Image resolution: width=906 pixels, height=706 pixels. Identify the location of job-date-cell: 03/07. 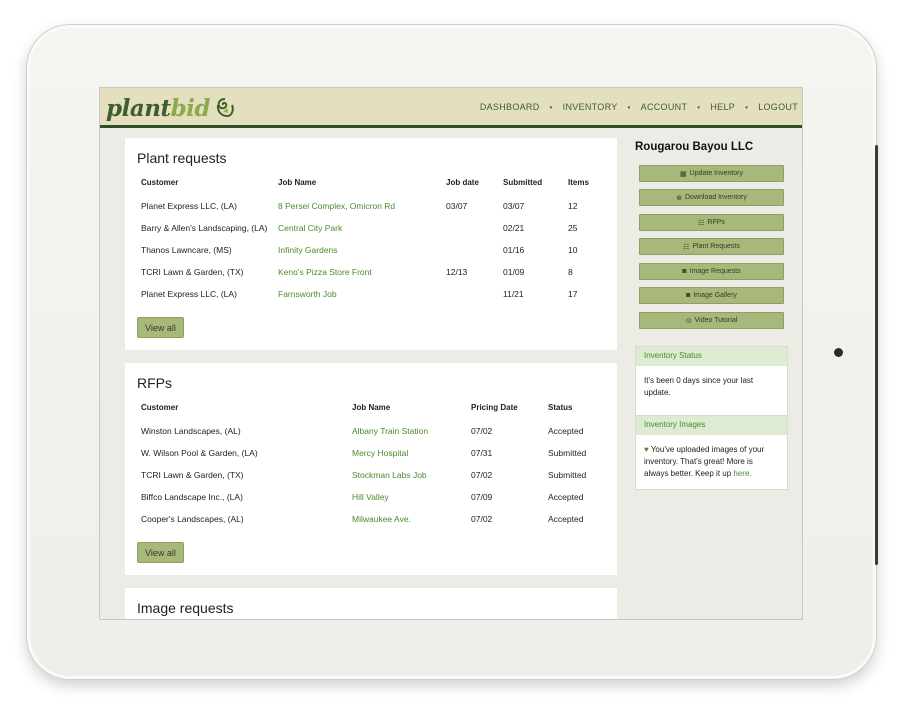
(457, 206).